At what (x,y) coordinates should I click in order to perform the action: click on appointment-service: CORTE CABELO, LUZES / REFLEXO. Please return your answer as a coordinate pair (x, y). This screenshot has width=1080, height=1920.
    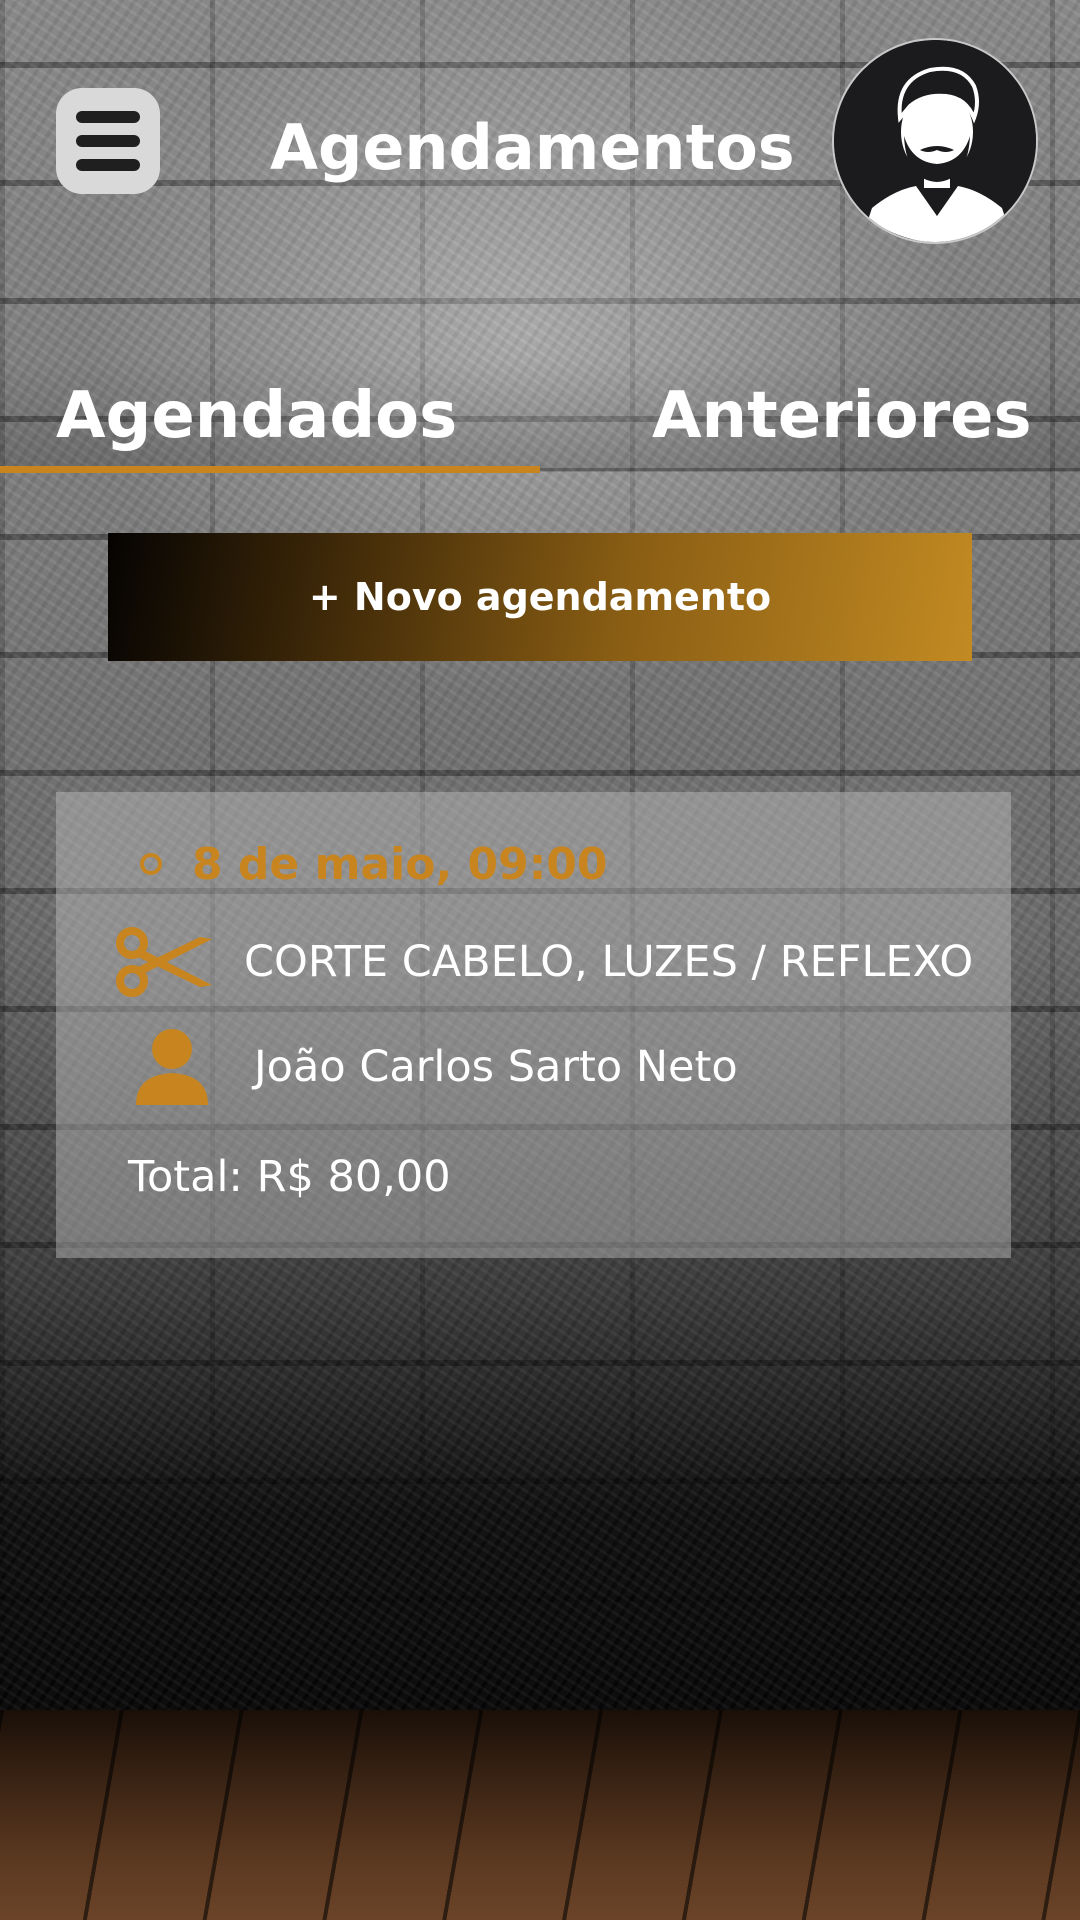
    Looking at the image, I should click on (609, 962).